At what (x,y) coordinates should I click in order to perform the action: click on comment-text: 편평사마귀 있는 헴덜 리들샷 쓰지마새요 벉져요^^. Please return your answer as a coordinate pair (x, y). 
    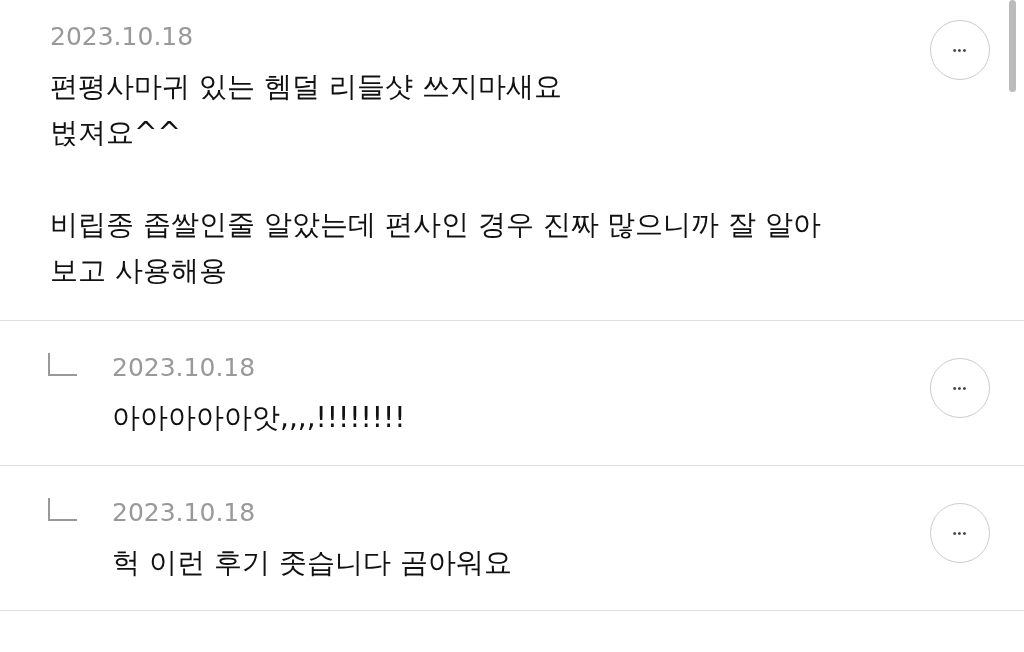
    Looking at the image, I should click on (306, 110).